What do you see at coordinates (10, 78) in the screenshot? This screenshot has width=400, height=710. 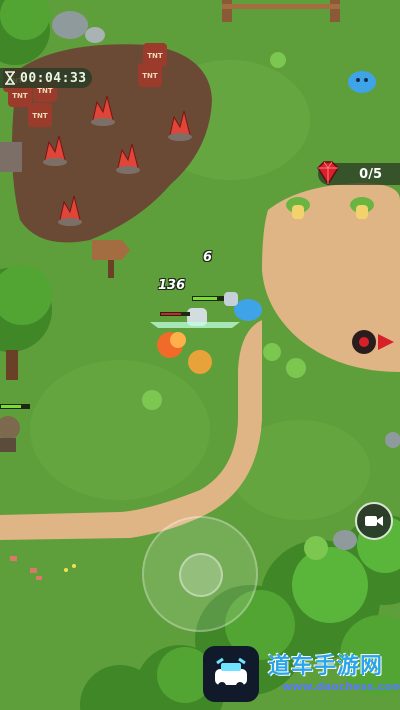 I see `hourglass-icon` at bounding box center [10, 78].